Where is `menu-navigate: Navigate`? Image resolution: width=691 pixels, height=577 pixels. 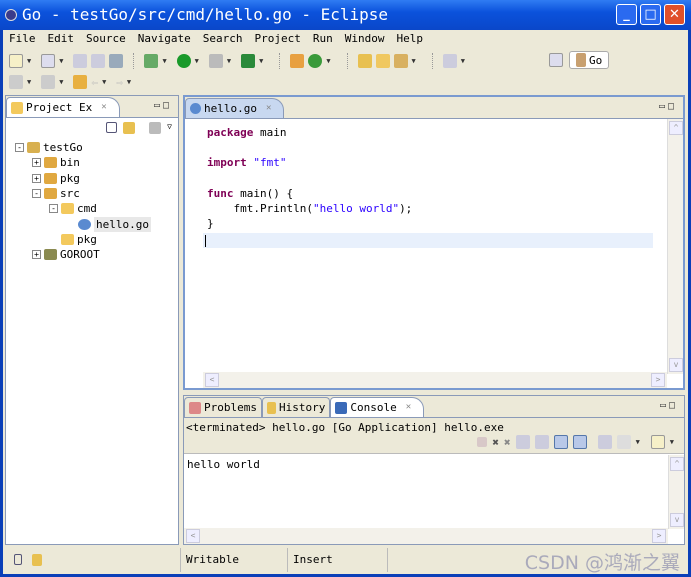 menu-navigate: Navigate is located at coordinates (164, 39).